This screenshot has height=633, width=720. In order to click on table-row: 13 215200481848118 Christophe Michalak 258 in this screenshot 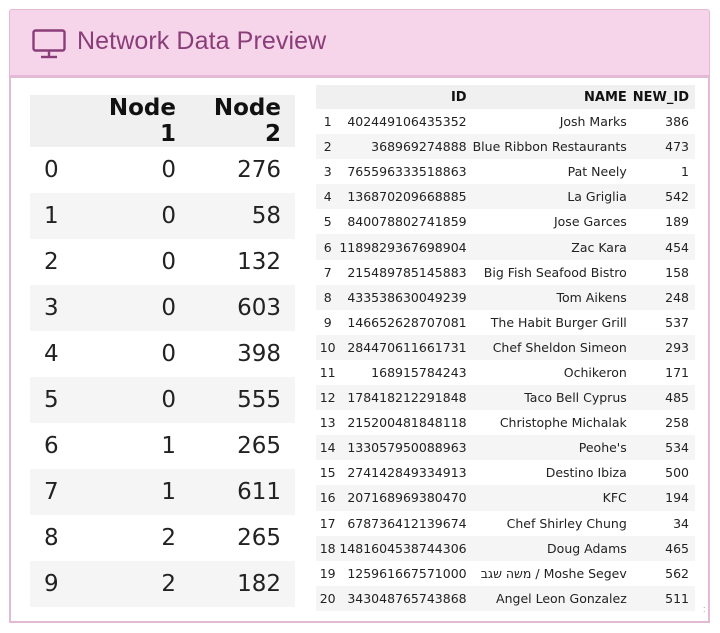, I will do `click(505, 422)`.